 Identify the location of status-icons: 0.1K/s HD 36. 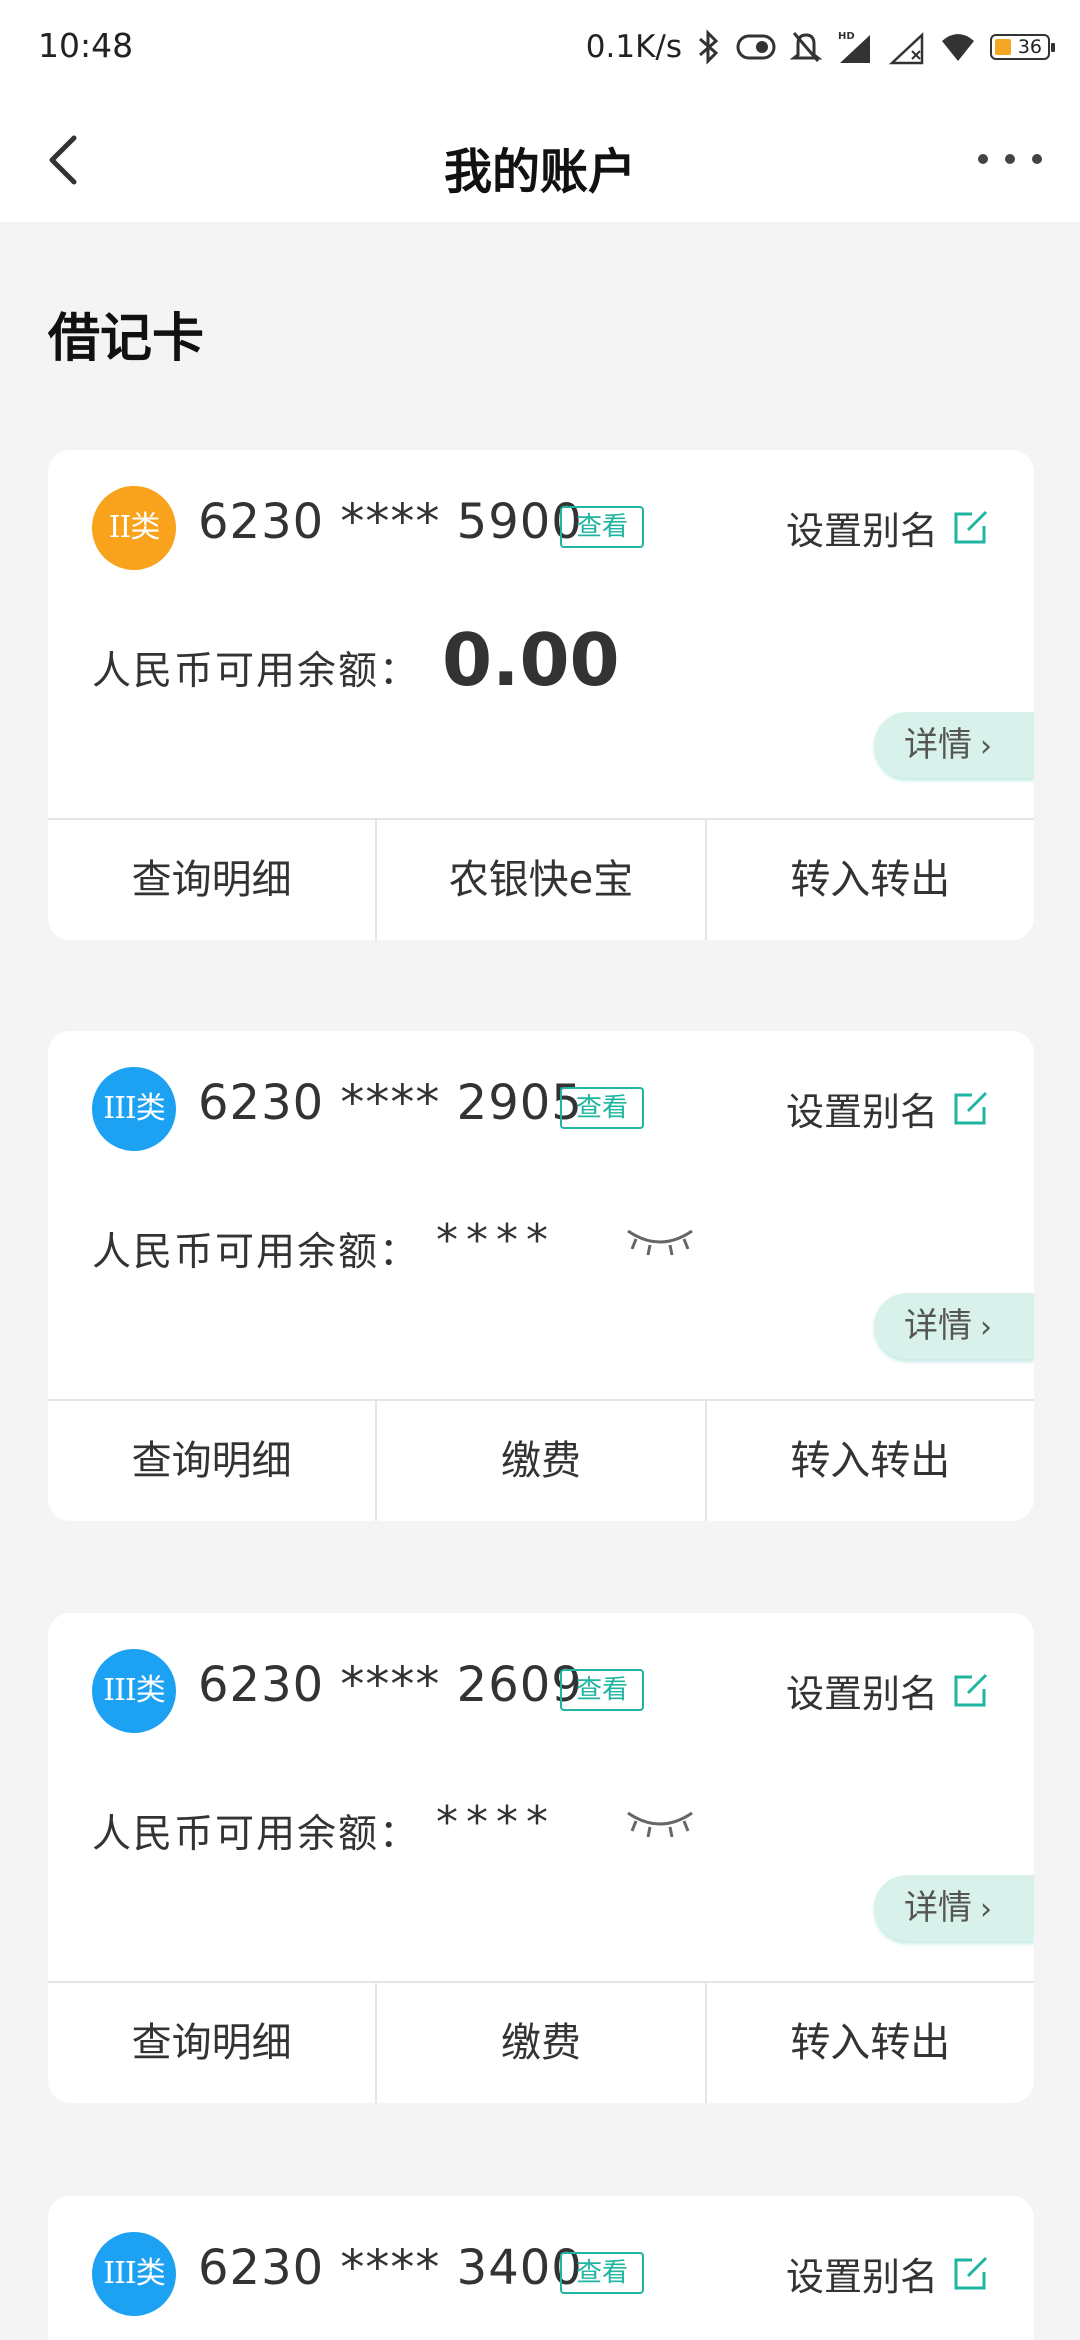
(820, 47).